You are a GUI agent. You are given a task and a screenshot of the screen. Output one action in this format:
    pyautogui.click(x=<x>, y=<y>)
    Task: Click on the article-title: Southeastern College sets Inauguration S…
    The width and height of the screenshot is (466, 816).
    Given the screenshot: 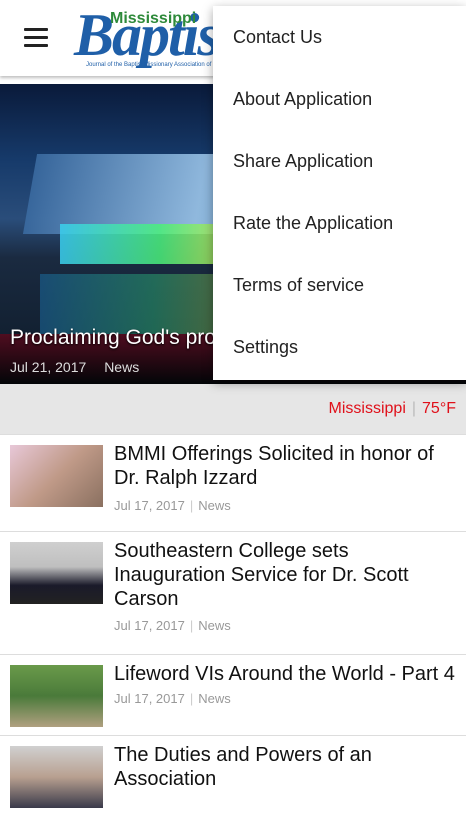 What is the action you would take?
    pyautogui.click(x=286, y=575)
    